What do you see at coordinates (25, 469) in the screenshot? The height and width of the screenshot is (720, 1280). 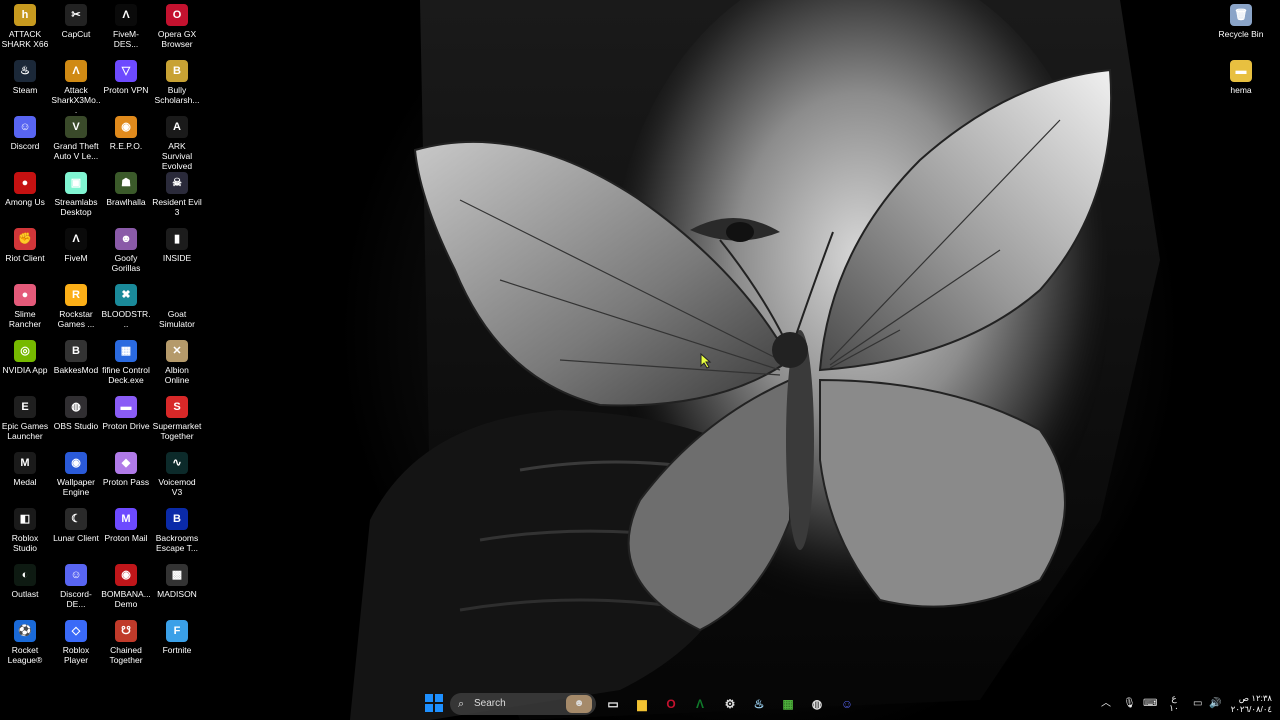 I see `desktop-icon: M Medal` at bounding box center [25, 469].